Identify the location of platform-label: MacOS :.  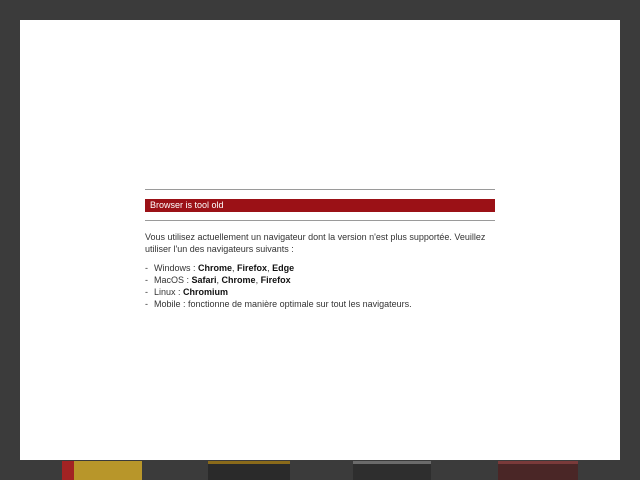
(173, 280).